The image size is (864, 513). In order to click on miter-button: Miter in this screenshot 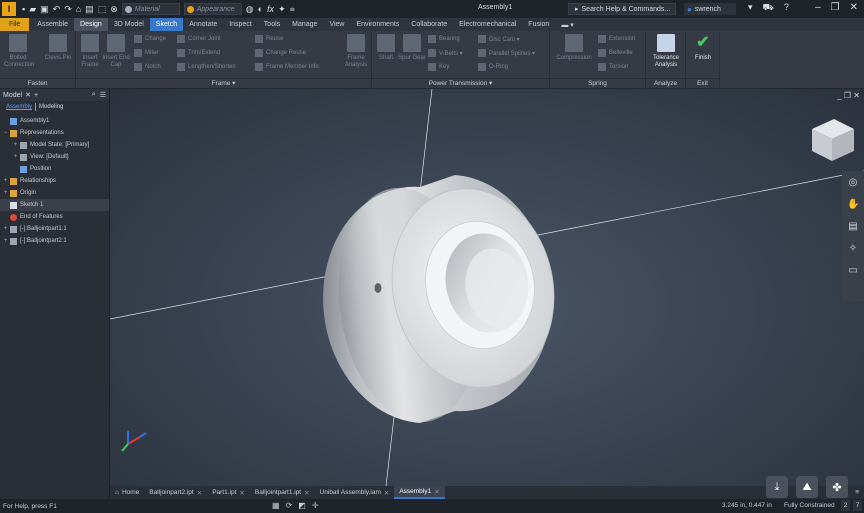, I will do `click(150, 53)`.